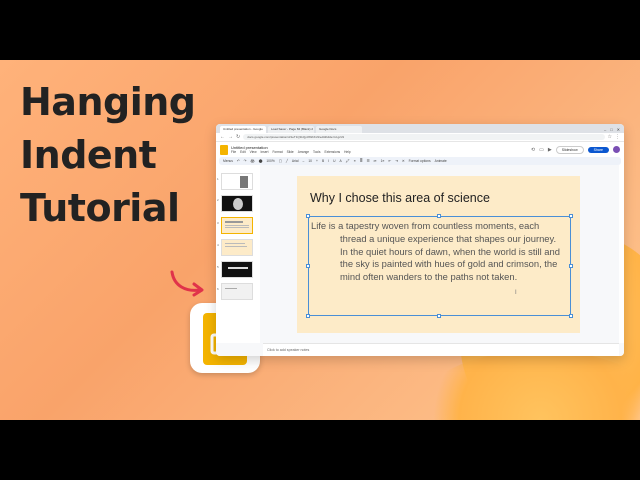 The width and height of the screenshot is (640, 480). I want to click on slide-number: 4, so click(218, 245).